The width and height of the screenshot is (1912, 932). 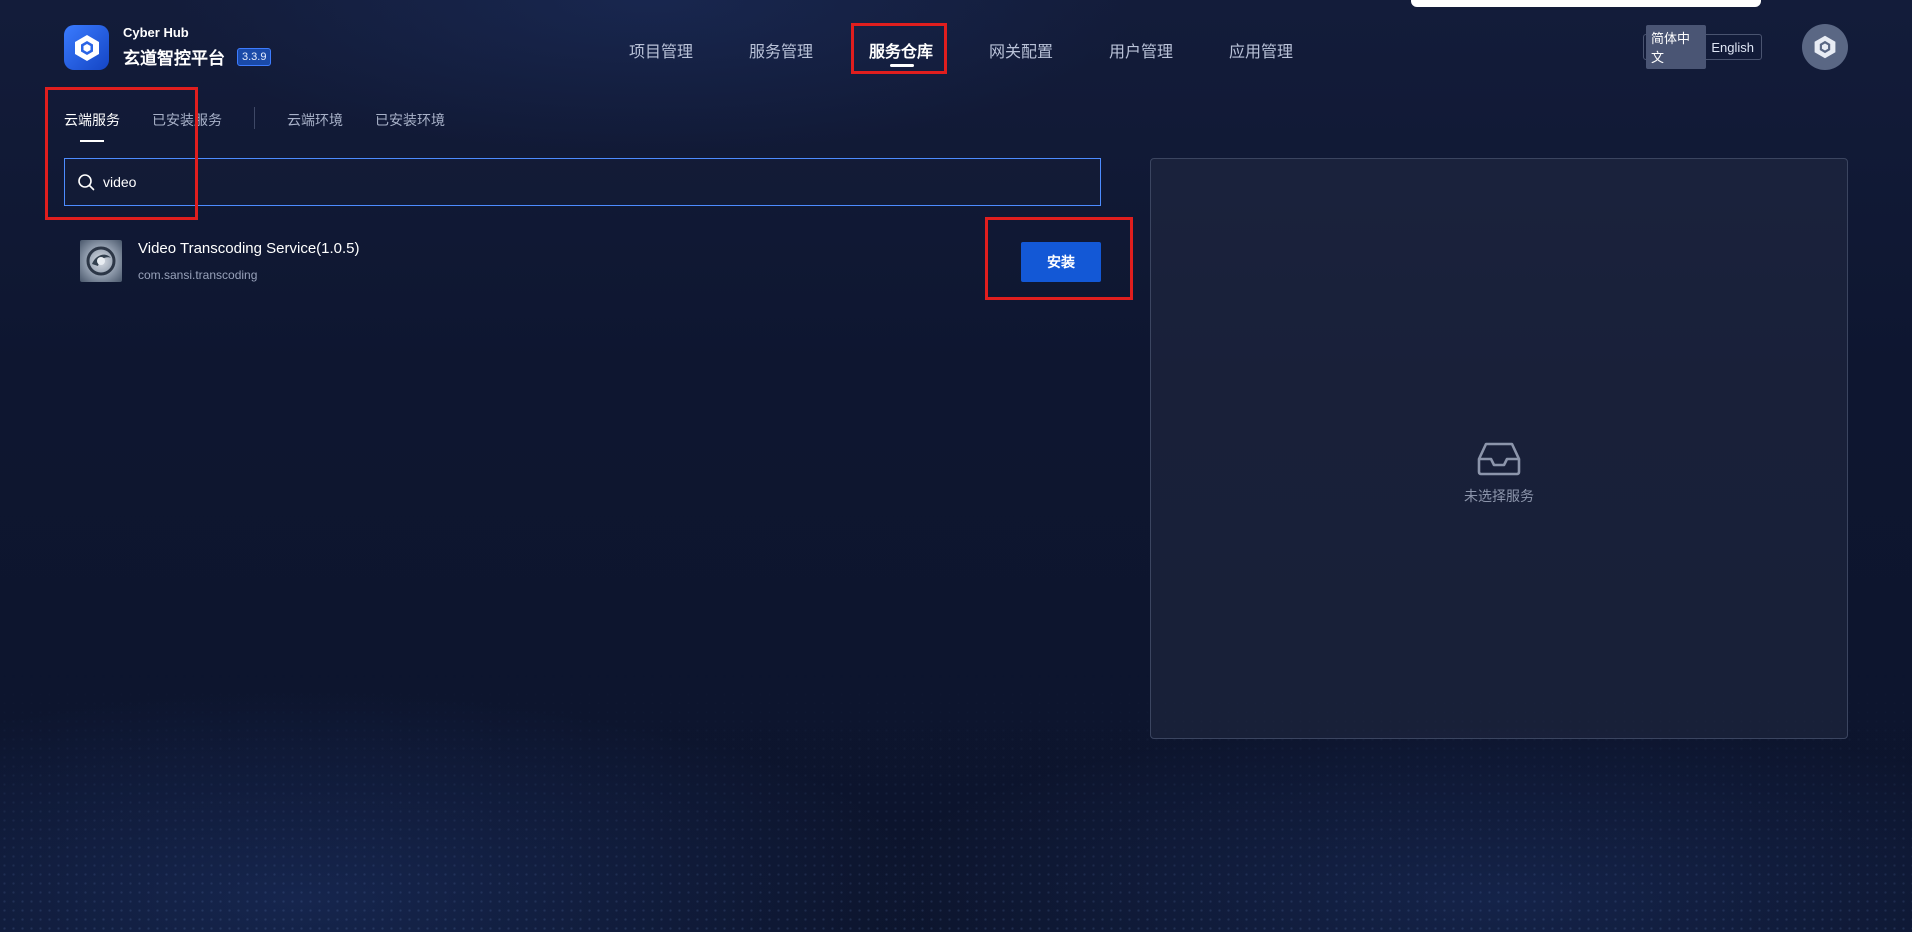 I want to click on top-popup-edge, so click(x=1586, y=3).